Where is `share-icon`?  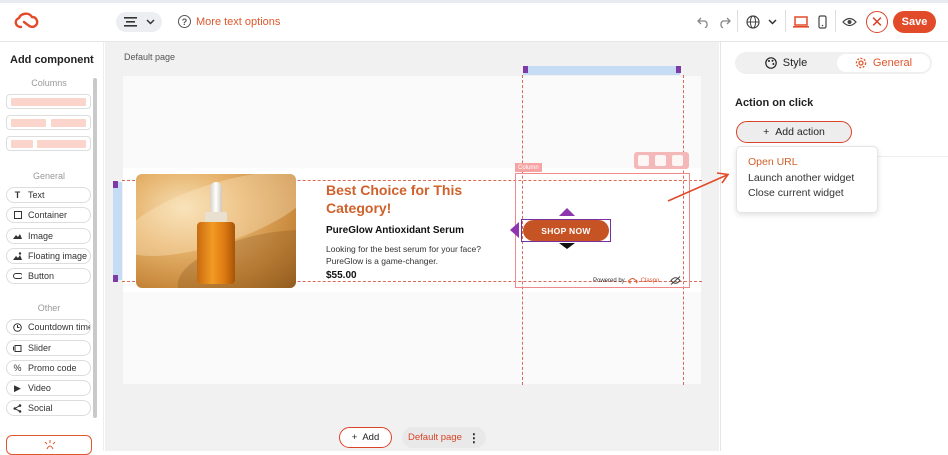 share-icon is located at coordinates (17, 408).